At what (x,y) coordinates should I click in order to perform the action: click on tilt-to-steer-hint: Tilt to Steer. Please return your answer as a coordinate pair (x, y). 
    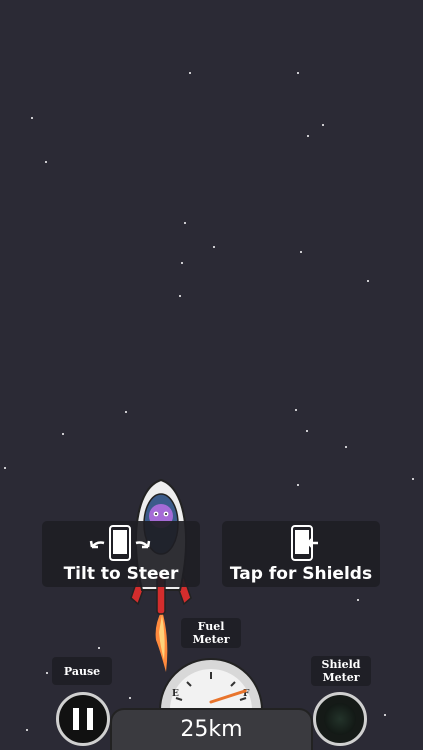
    Looking at the image, I should click on (121, 554).